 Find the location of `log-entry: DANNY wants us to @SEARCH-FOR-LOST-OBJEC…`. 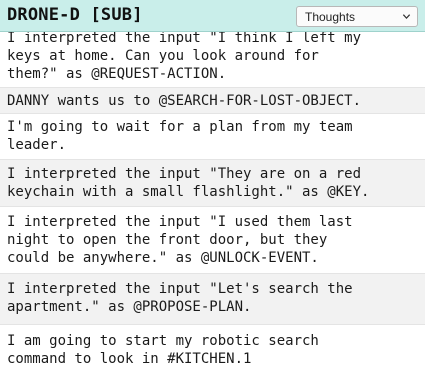

log-entry: DANNY wants us to @SEARCH-FOR-LOST-OBJEC… is located at coordinates (212, 100).